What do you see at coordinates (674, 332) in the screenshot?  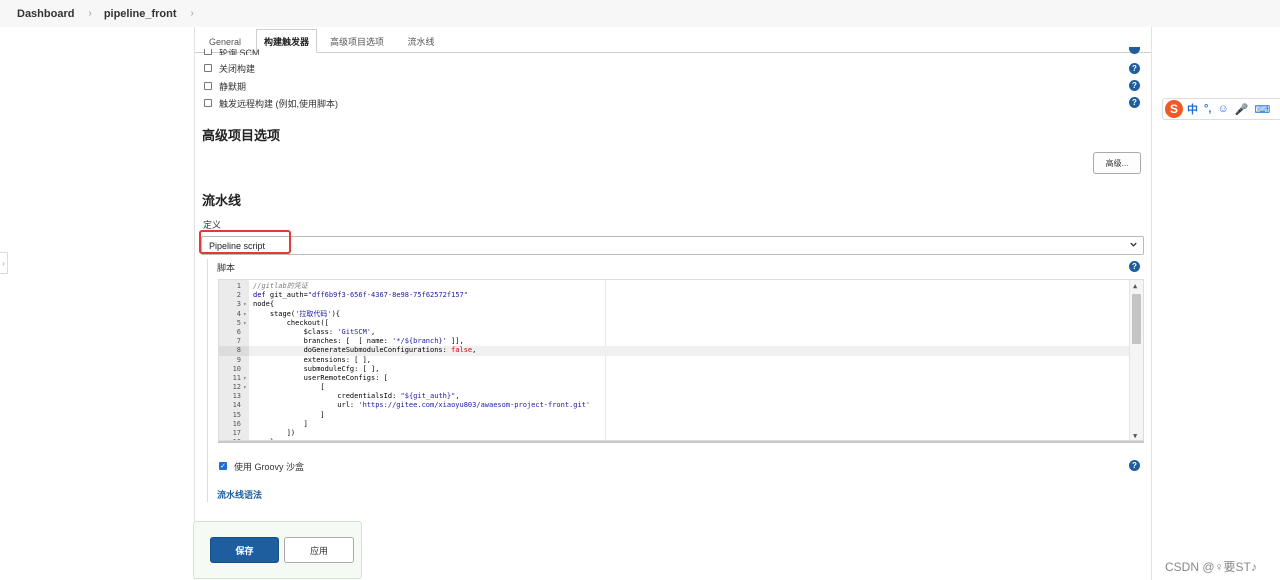 I see `code-line: 6 $class: 'GitSCM',` at bounding box center [674, 332].